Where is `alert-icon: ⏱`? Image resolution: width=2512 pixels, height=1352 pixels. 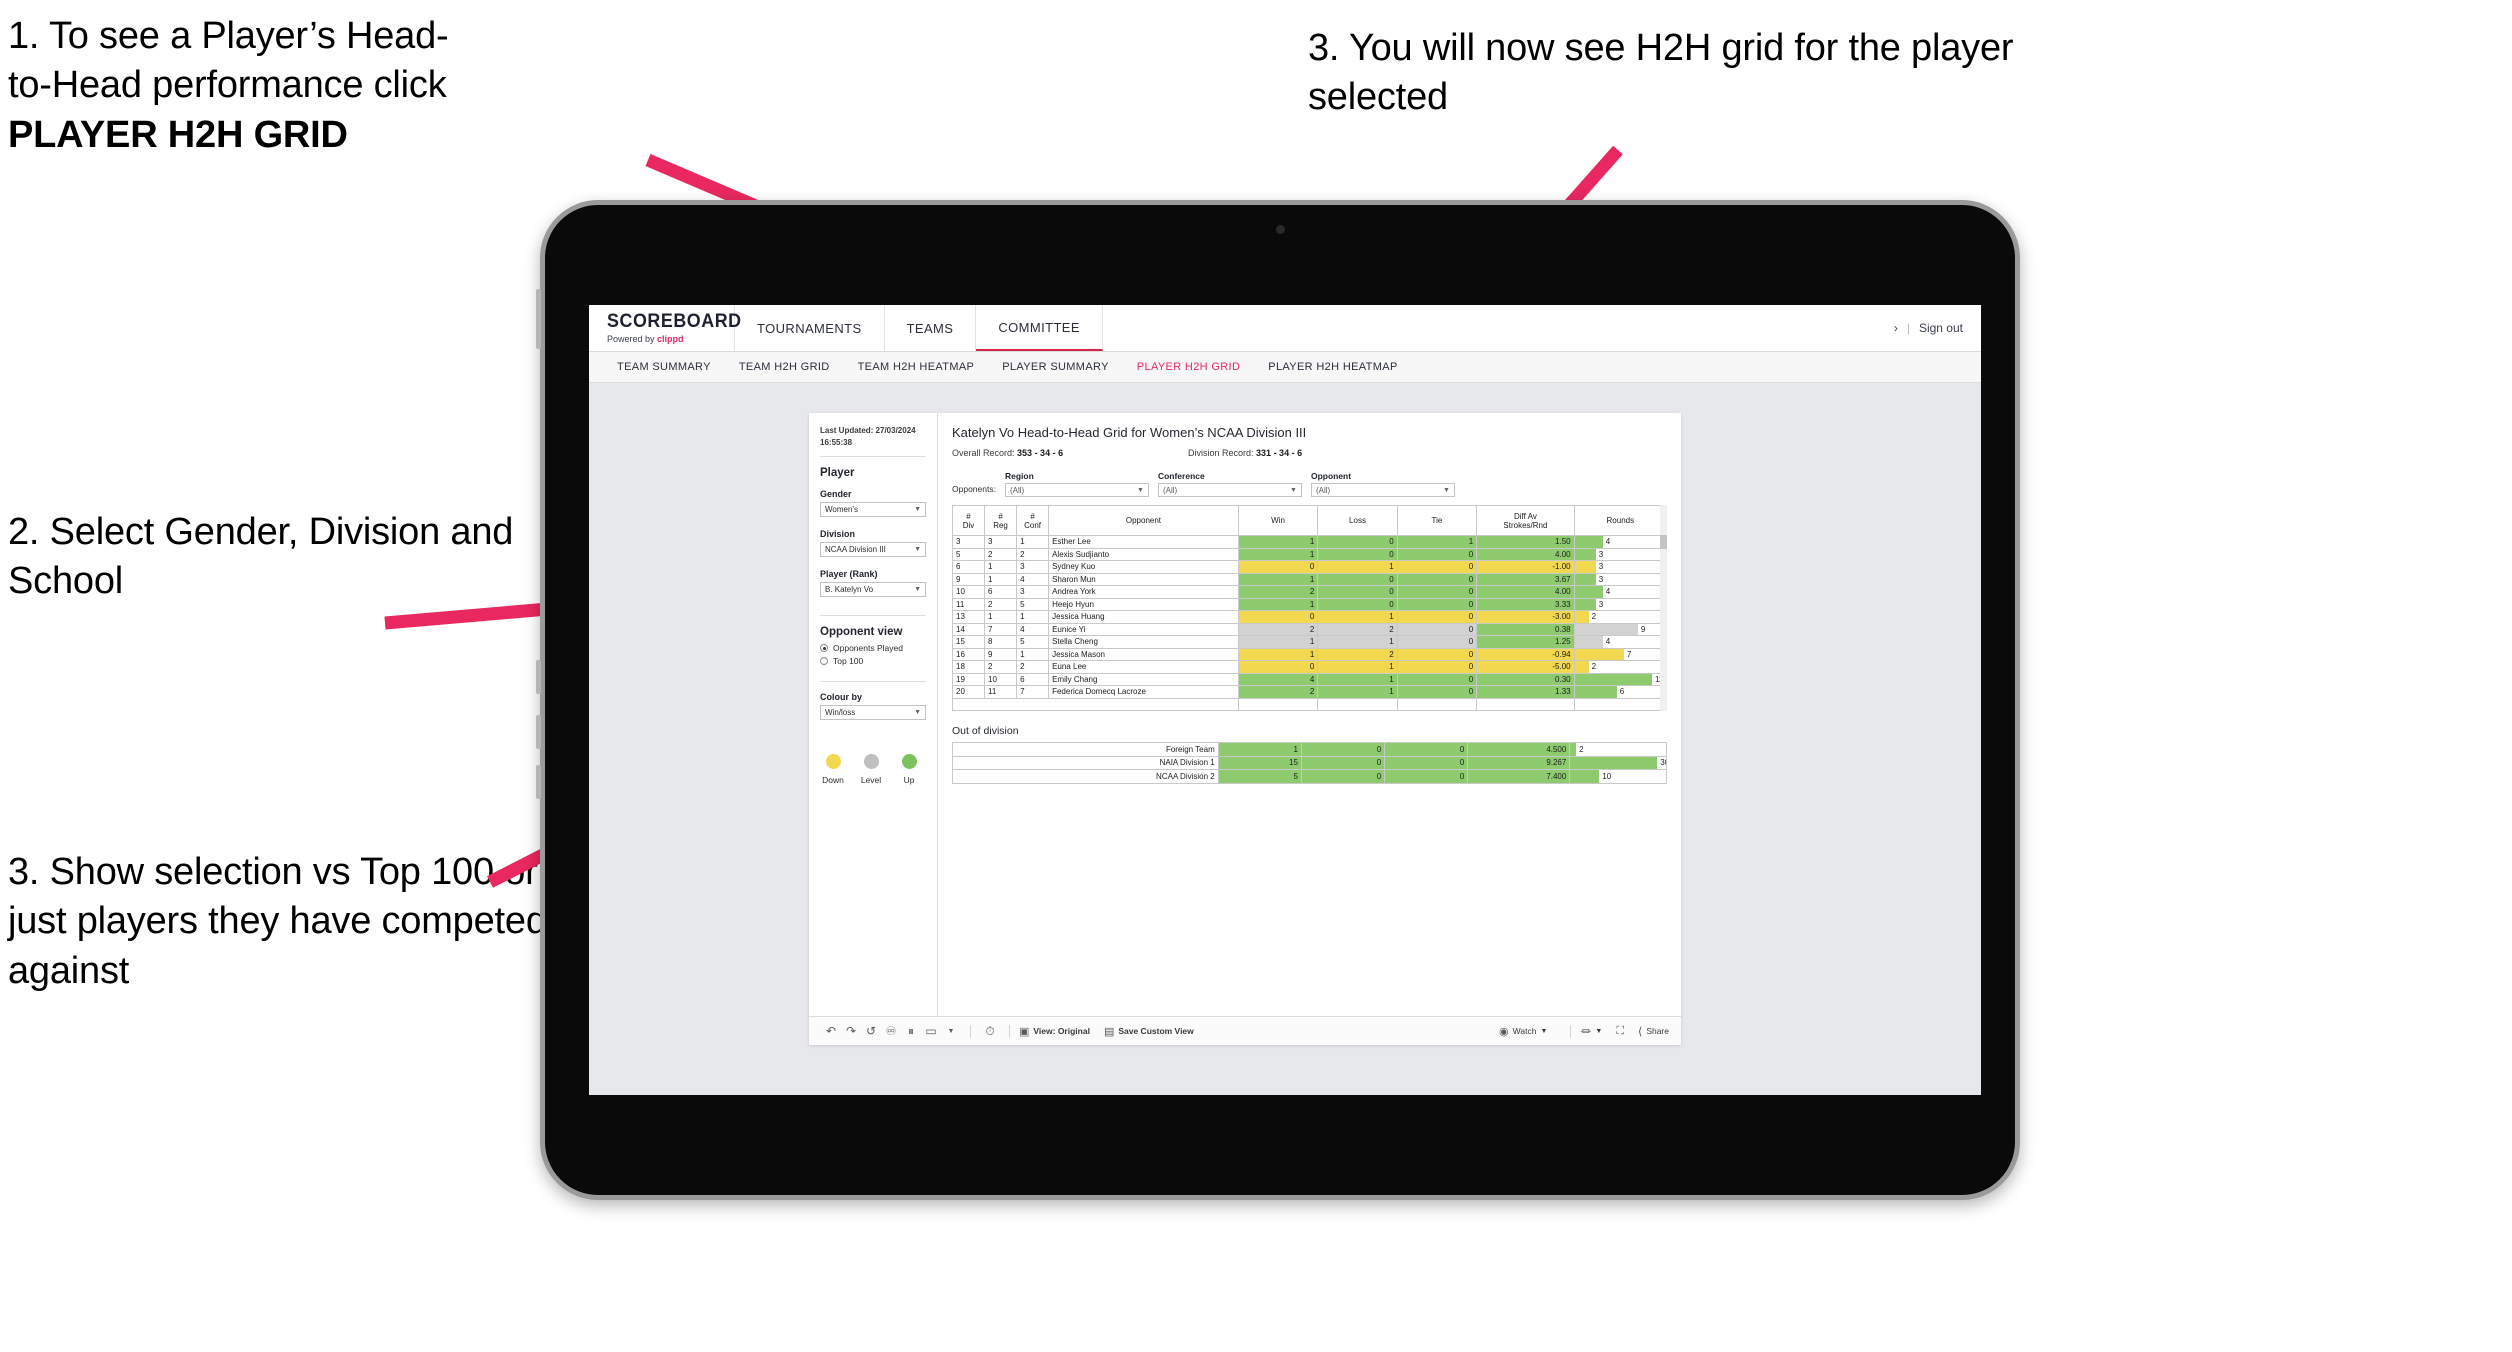 alert-icon: ⏱ is located at coordinates (990, 1031).